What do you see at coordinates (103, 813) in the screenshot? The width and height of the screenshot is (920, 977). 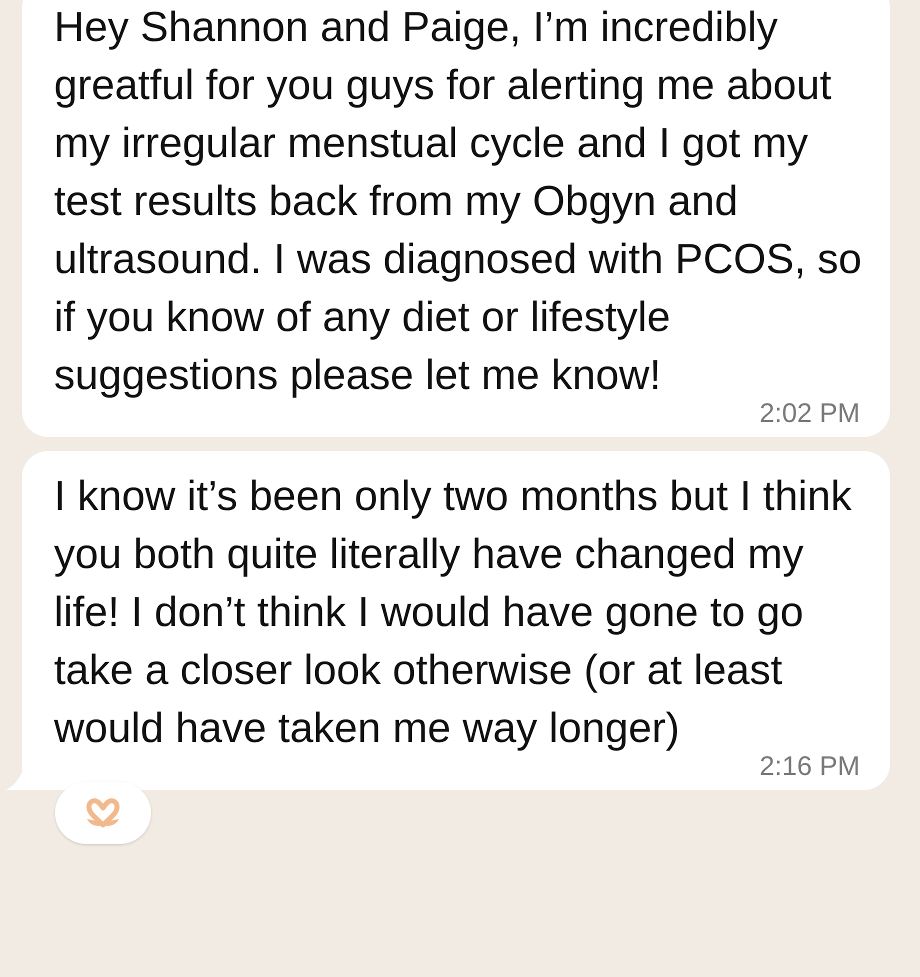 I see `reaction-badge` at bounding box center [103, 813].